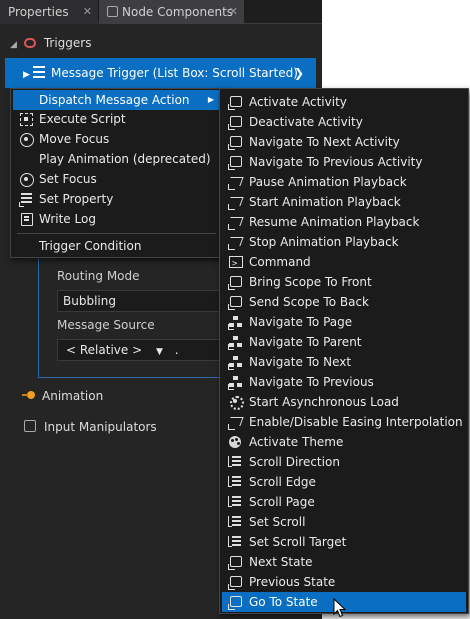 The image size is (470, 619). I want to click on submenu-item-label: Enable/Disable Easing Interpolation, so click(356, 422).